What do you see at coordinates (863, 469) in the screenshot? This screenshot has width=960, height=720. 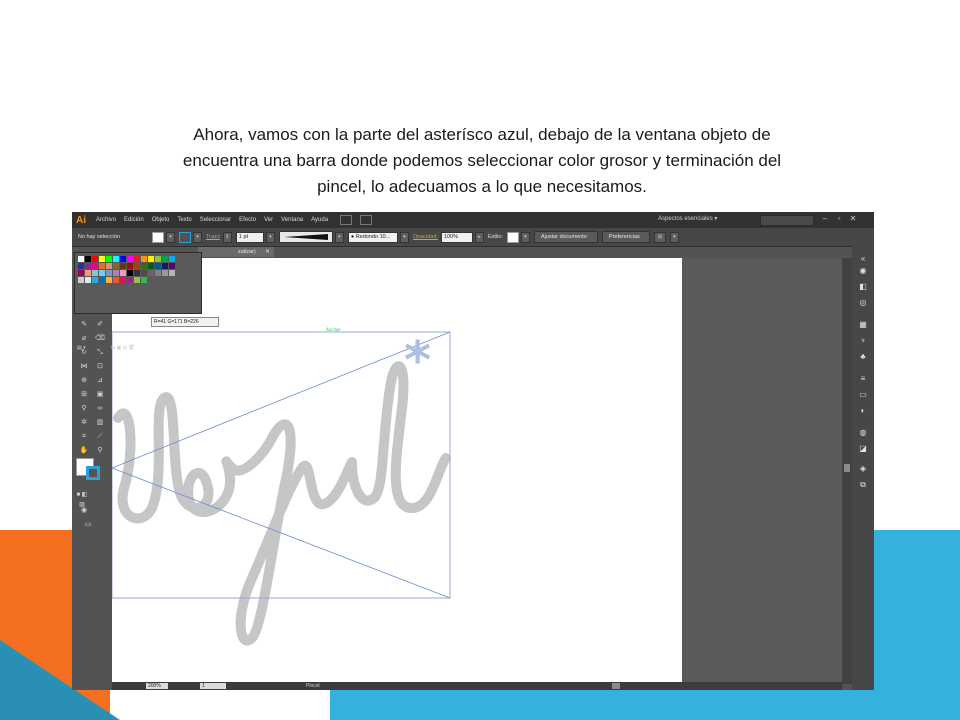 I see `layers-panel-icon: ◈` at bounding box center [863, 469].